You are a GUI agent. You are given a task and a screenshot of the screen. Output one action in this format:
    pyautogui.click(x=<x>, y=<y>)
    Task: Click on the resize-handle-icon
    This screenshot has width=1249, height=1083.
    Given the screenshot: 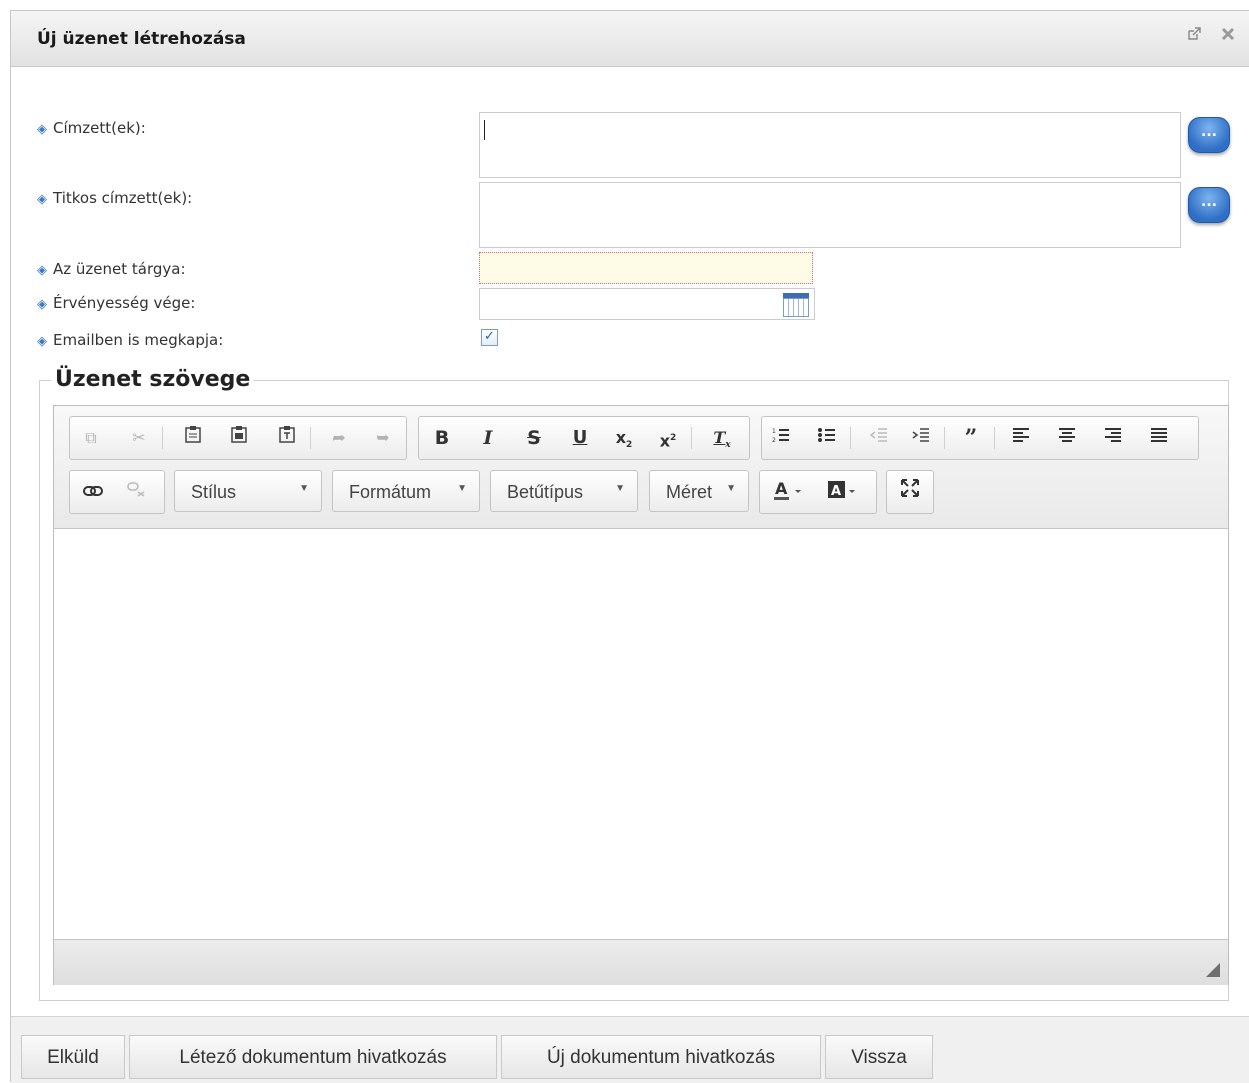 What is the action you would take?
    pyautogui.click(x=1213, y=970)
    